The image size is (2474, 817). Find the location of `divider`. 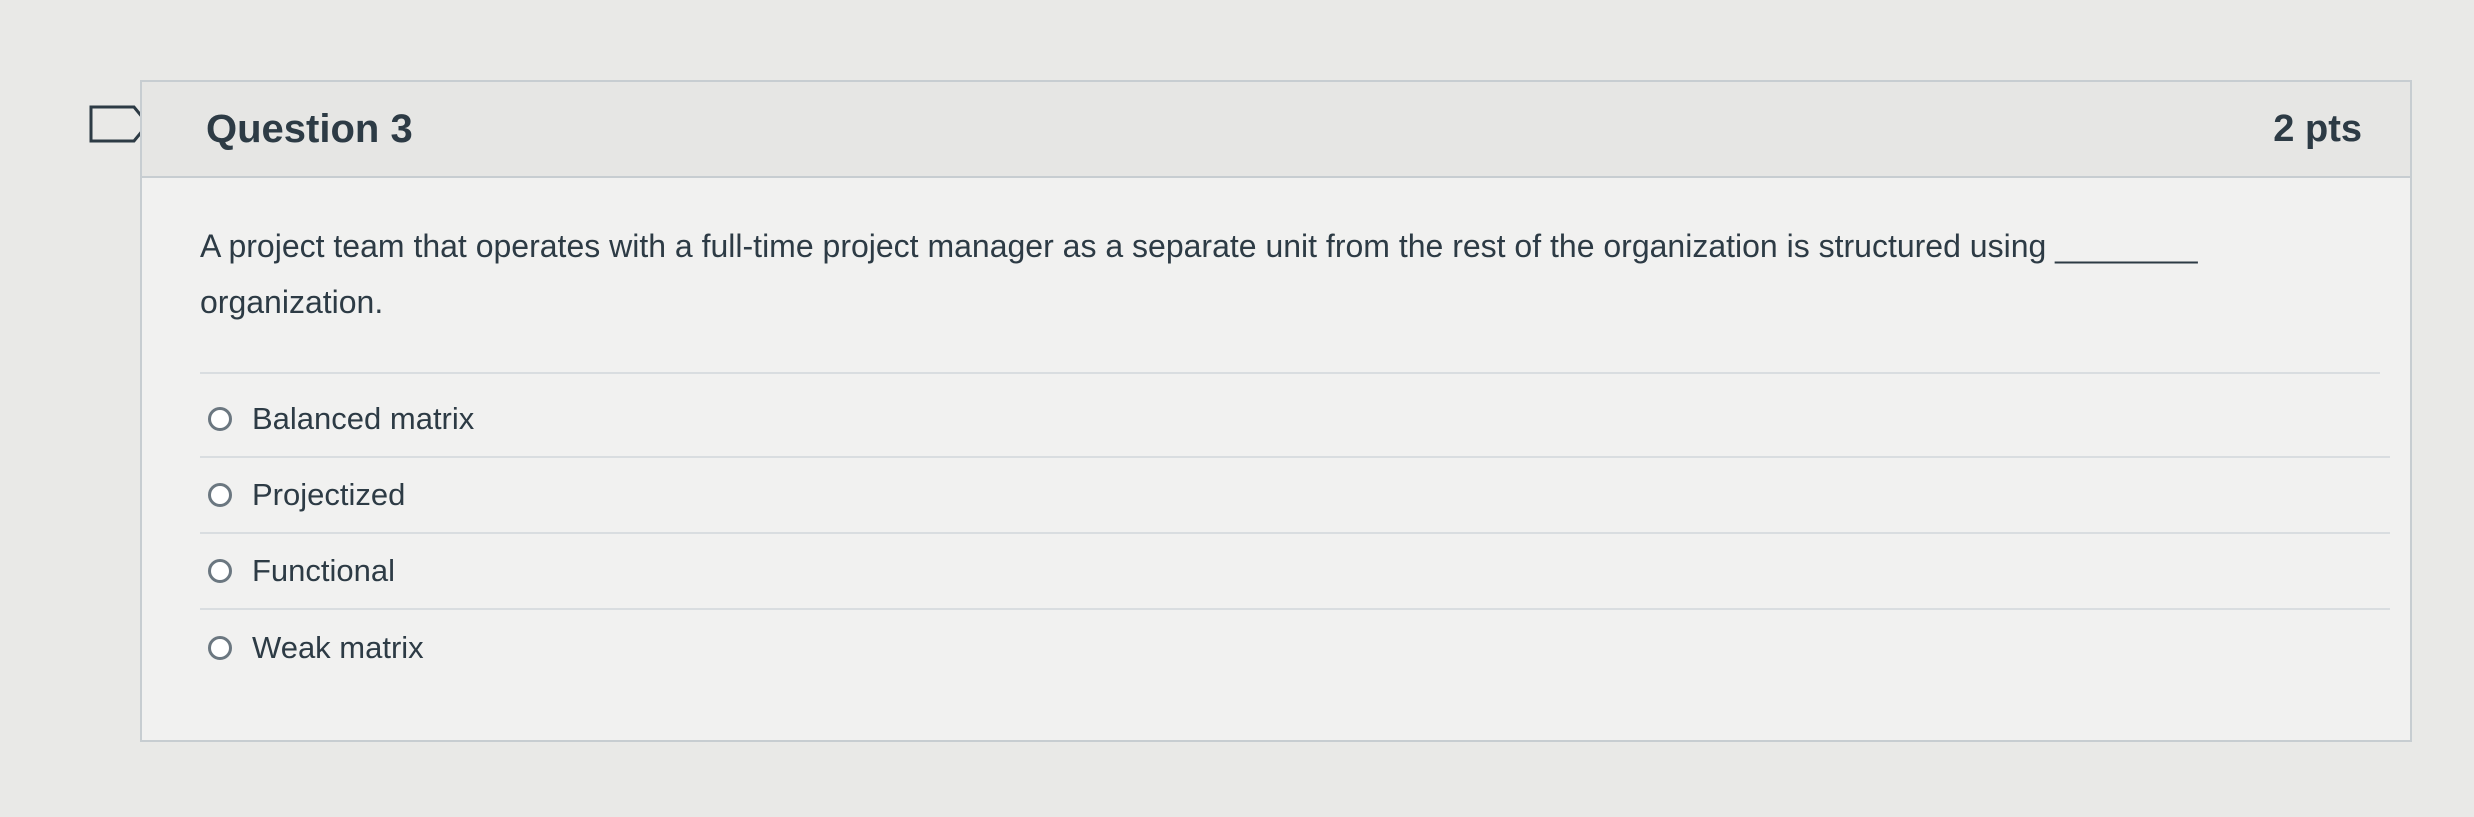

divider is located at coordinates (1290, 373).